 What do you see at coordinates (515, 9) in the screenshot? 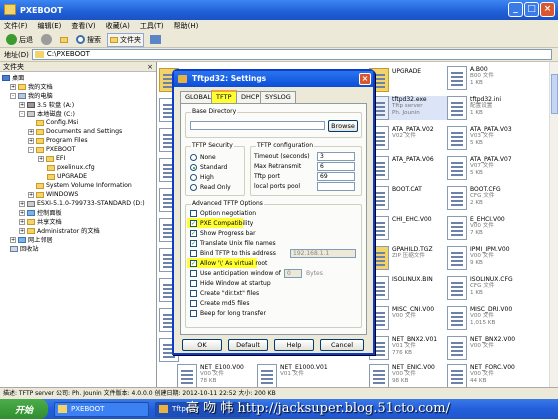
I see `minimize-button: _` at bounding box center [515, 9].